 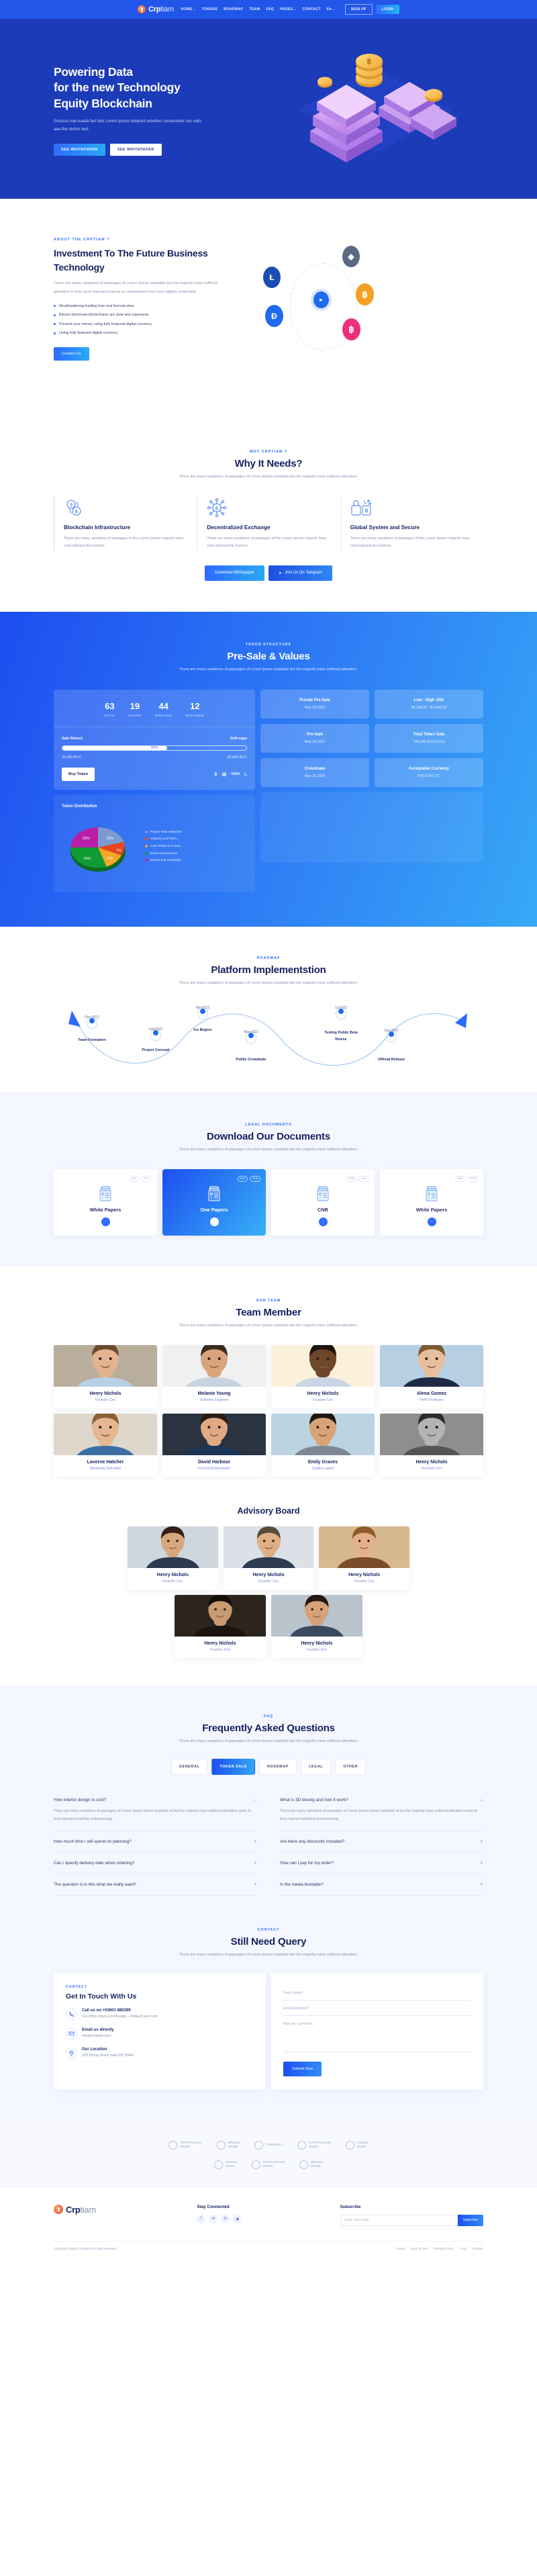 What do you see at coordinates (431, 1376) in the screenshot?
I see `team-card: Alena Gomez PHP Developer` at bounding box center [431, 1376].